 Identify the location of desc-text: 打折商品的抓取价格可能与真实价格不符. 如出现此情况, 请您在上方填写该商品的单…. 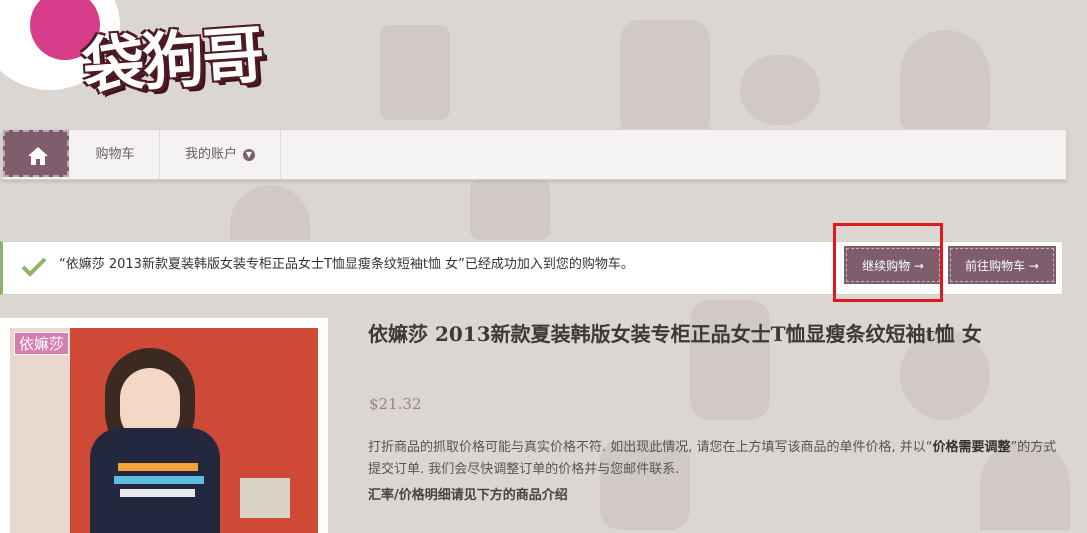
(650, 447).